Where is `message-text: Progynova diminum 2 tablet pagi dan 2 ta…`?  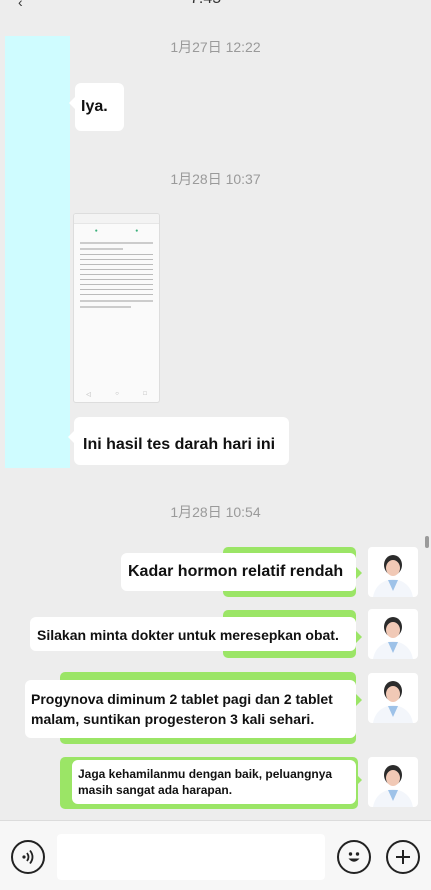
message-text: Progynova diminum 2 tablet pagi dan 2 ta… is located at coordinates (182, 709).